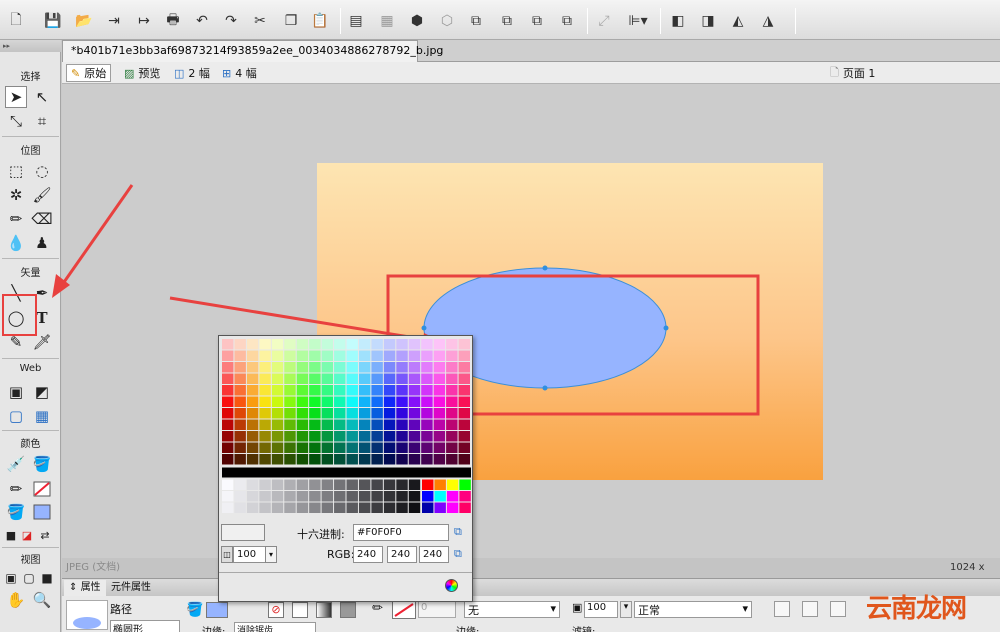  What do you see at coordinates (601, 609) in the screenshot?
I see `opacity-field: 100` at bounding box center [601, 609].